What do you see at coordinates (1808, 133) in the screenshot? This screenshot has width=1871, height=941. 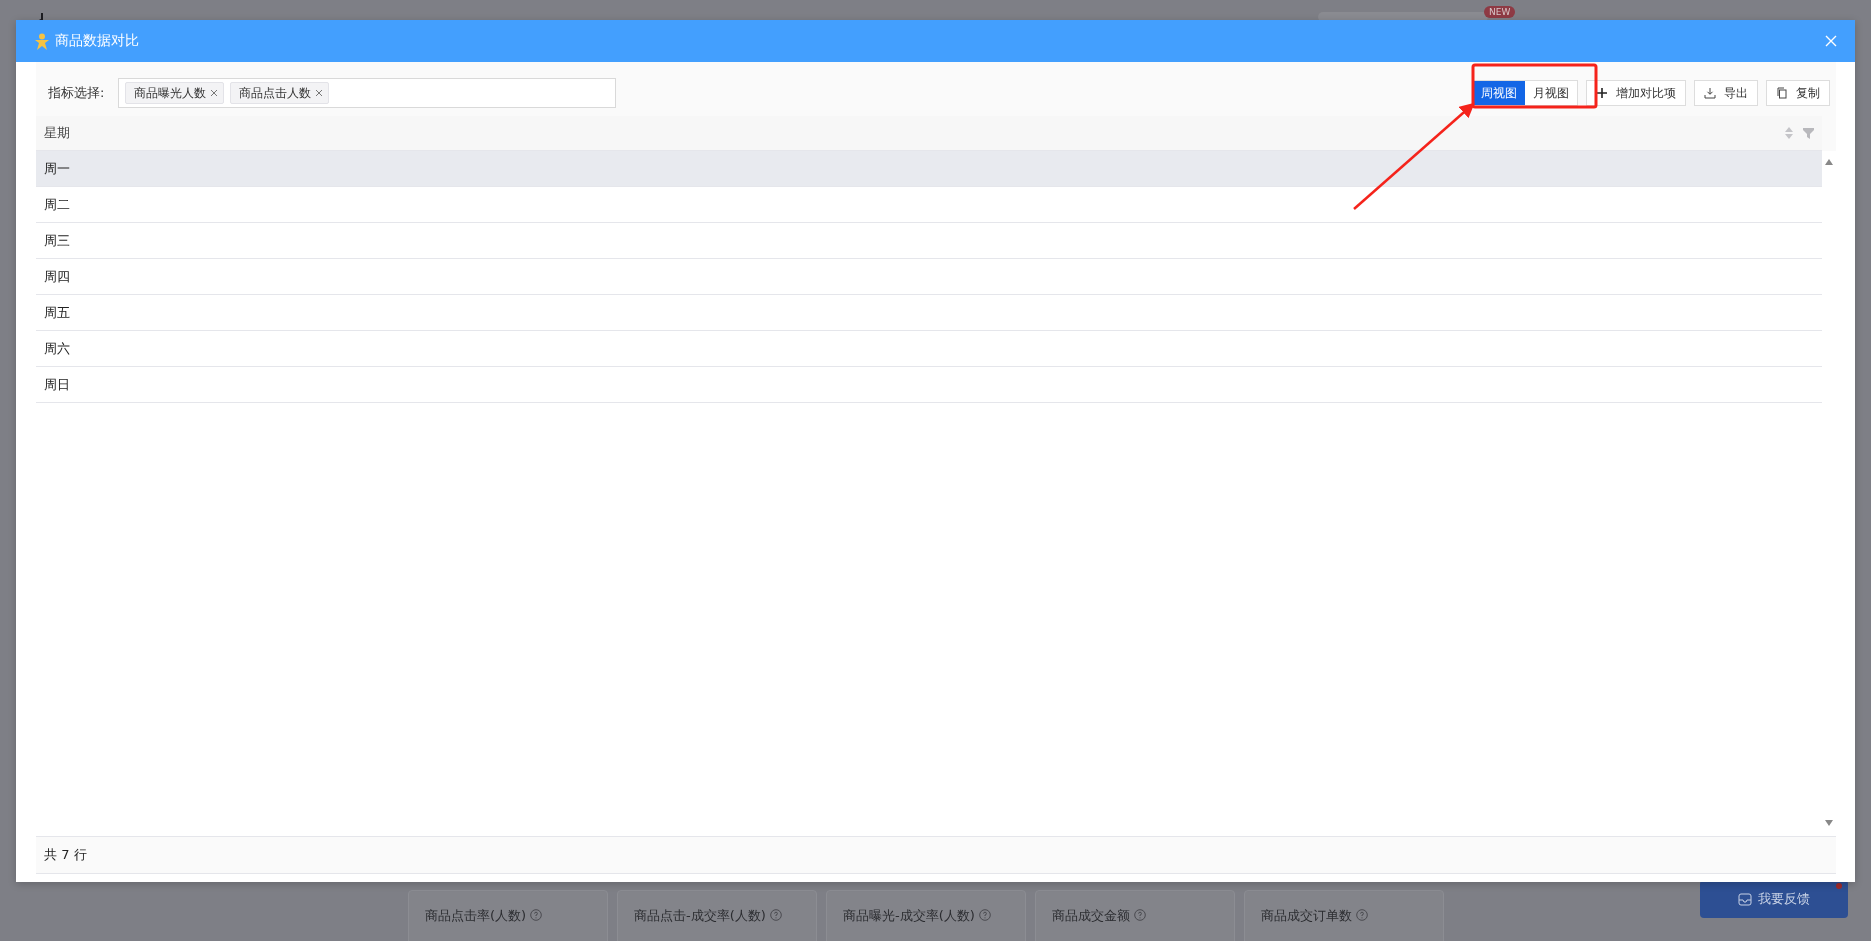 I see `filter-icon` at bounding box center [1808, 133].